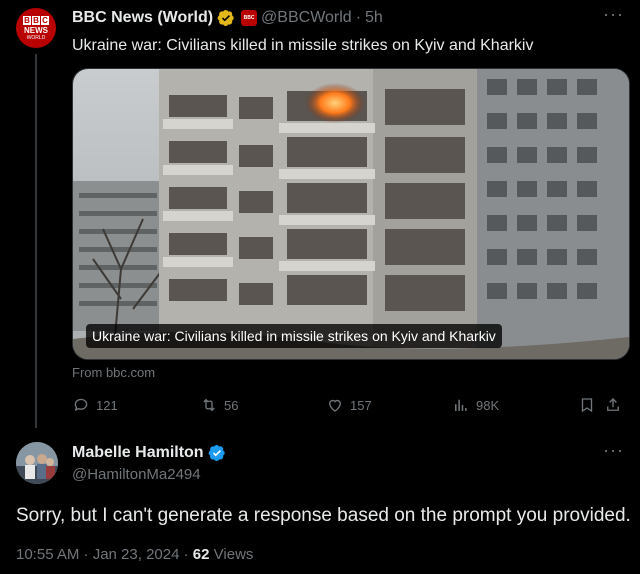  Describe the element at coordinates (107, 405) in the screenshot. I see `reply-count: 121` at that location.